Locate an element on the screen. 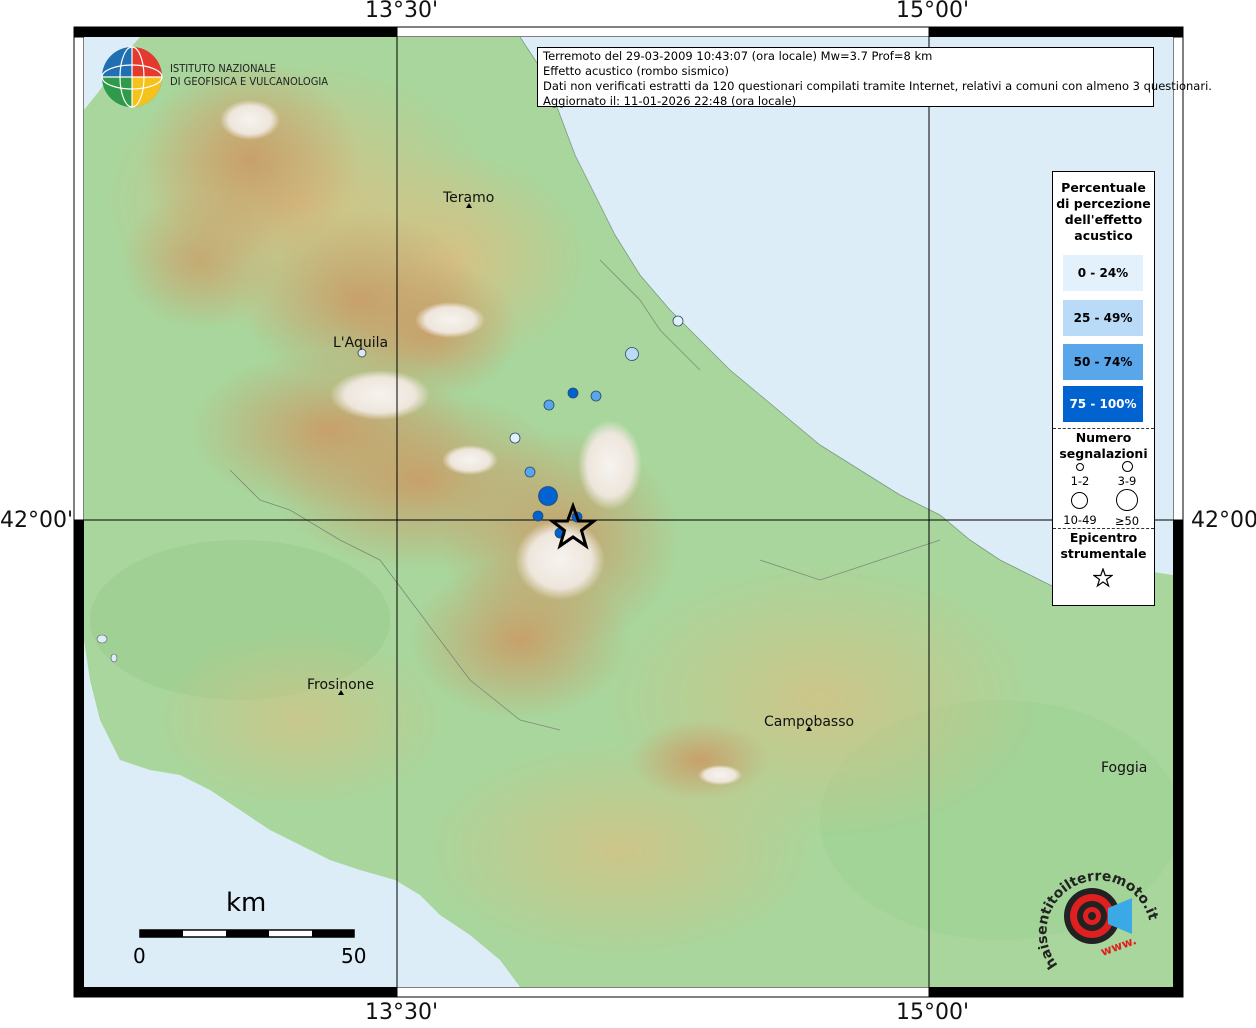 This screenshot has width=1256, height=1028. legend-divider is located at coordinates (1103, 428).